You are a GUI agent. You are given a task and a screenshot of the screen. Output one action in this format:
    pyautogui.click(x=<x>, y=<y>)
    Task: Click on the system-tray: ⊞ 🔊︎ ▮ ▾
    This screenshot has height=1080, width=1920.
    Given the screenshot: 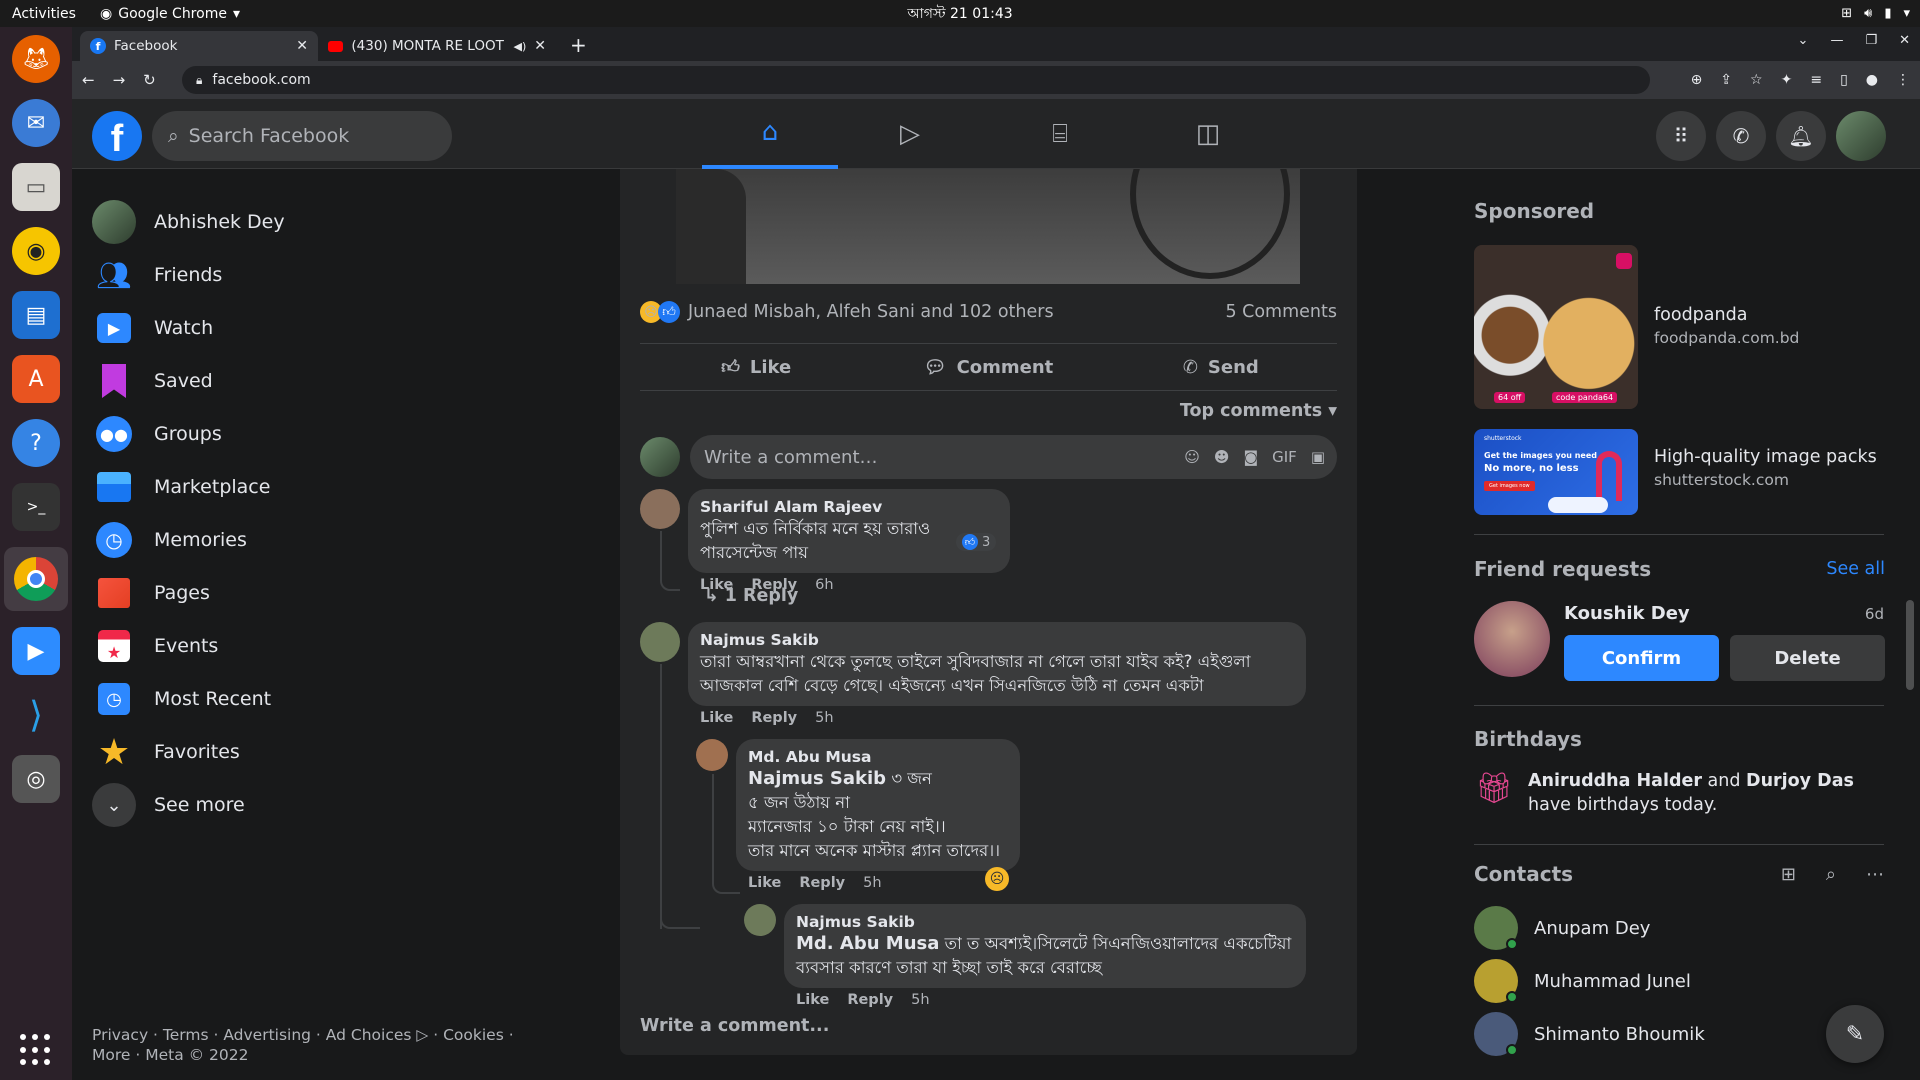 What is the action you would take?
    pyautogui.click(x=1875, y=13)
    